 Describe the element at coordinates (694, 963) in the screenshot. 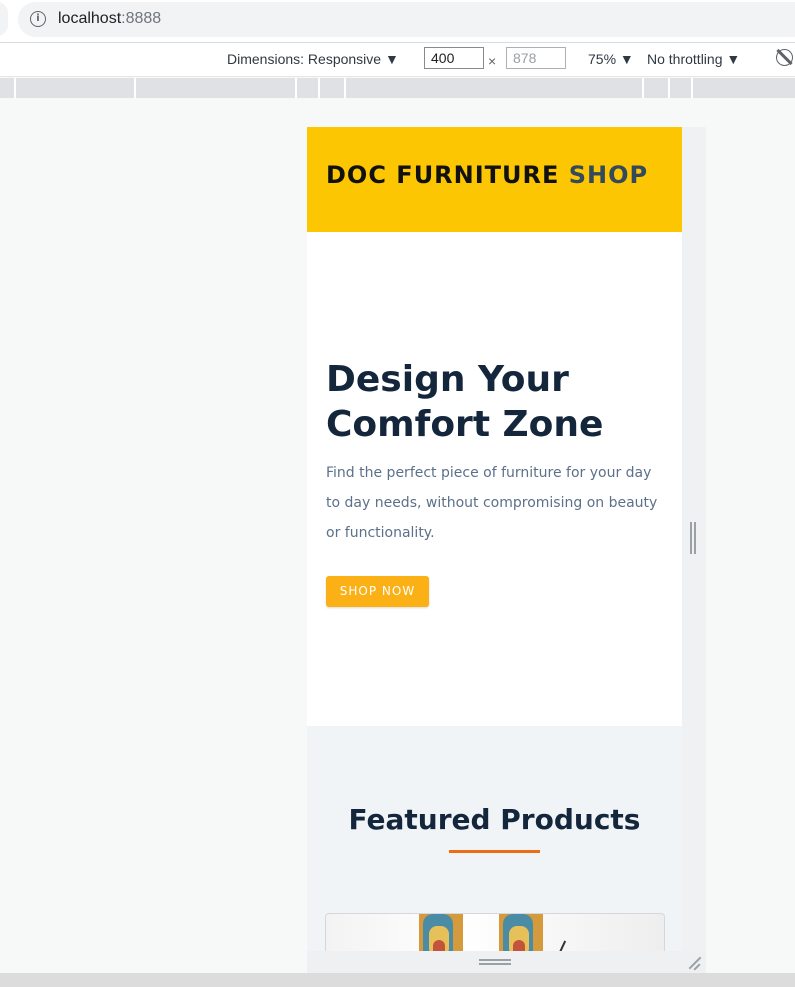

I see `corner-resize-handle` at that location.